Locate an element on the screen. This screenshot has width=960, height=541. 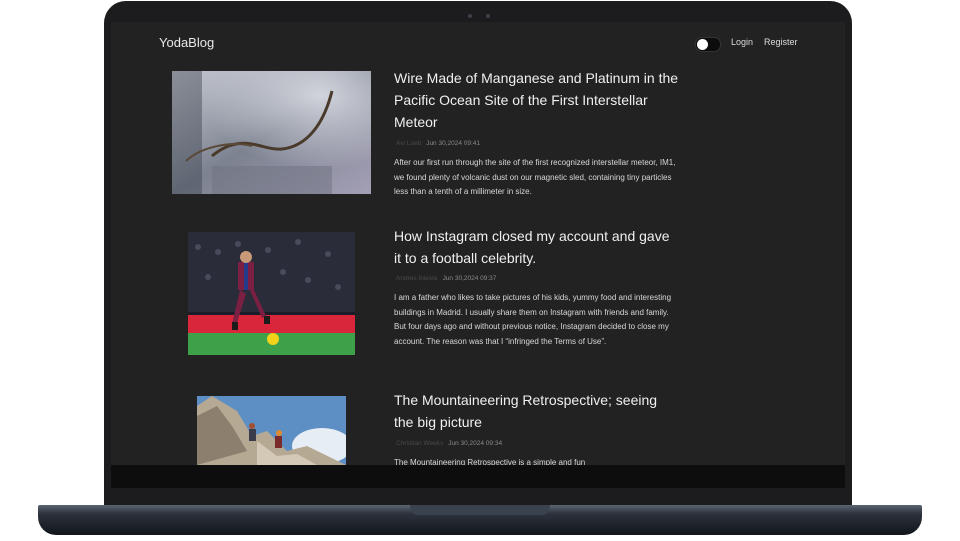
post-author: Andres Iniesta is located at coordinates (417, 278).